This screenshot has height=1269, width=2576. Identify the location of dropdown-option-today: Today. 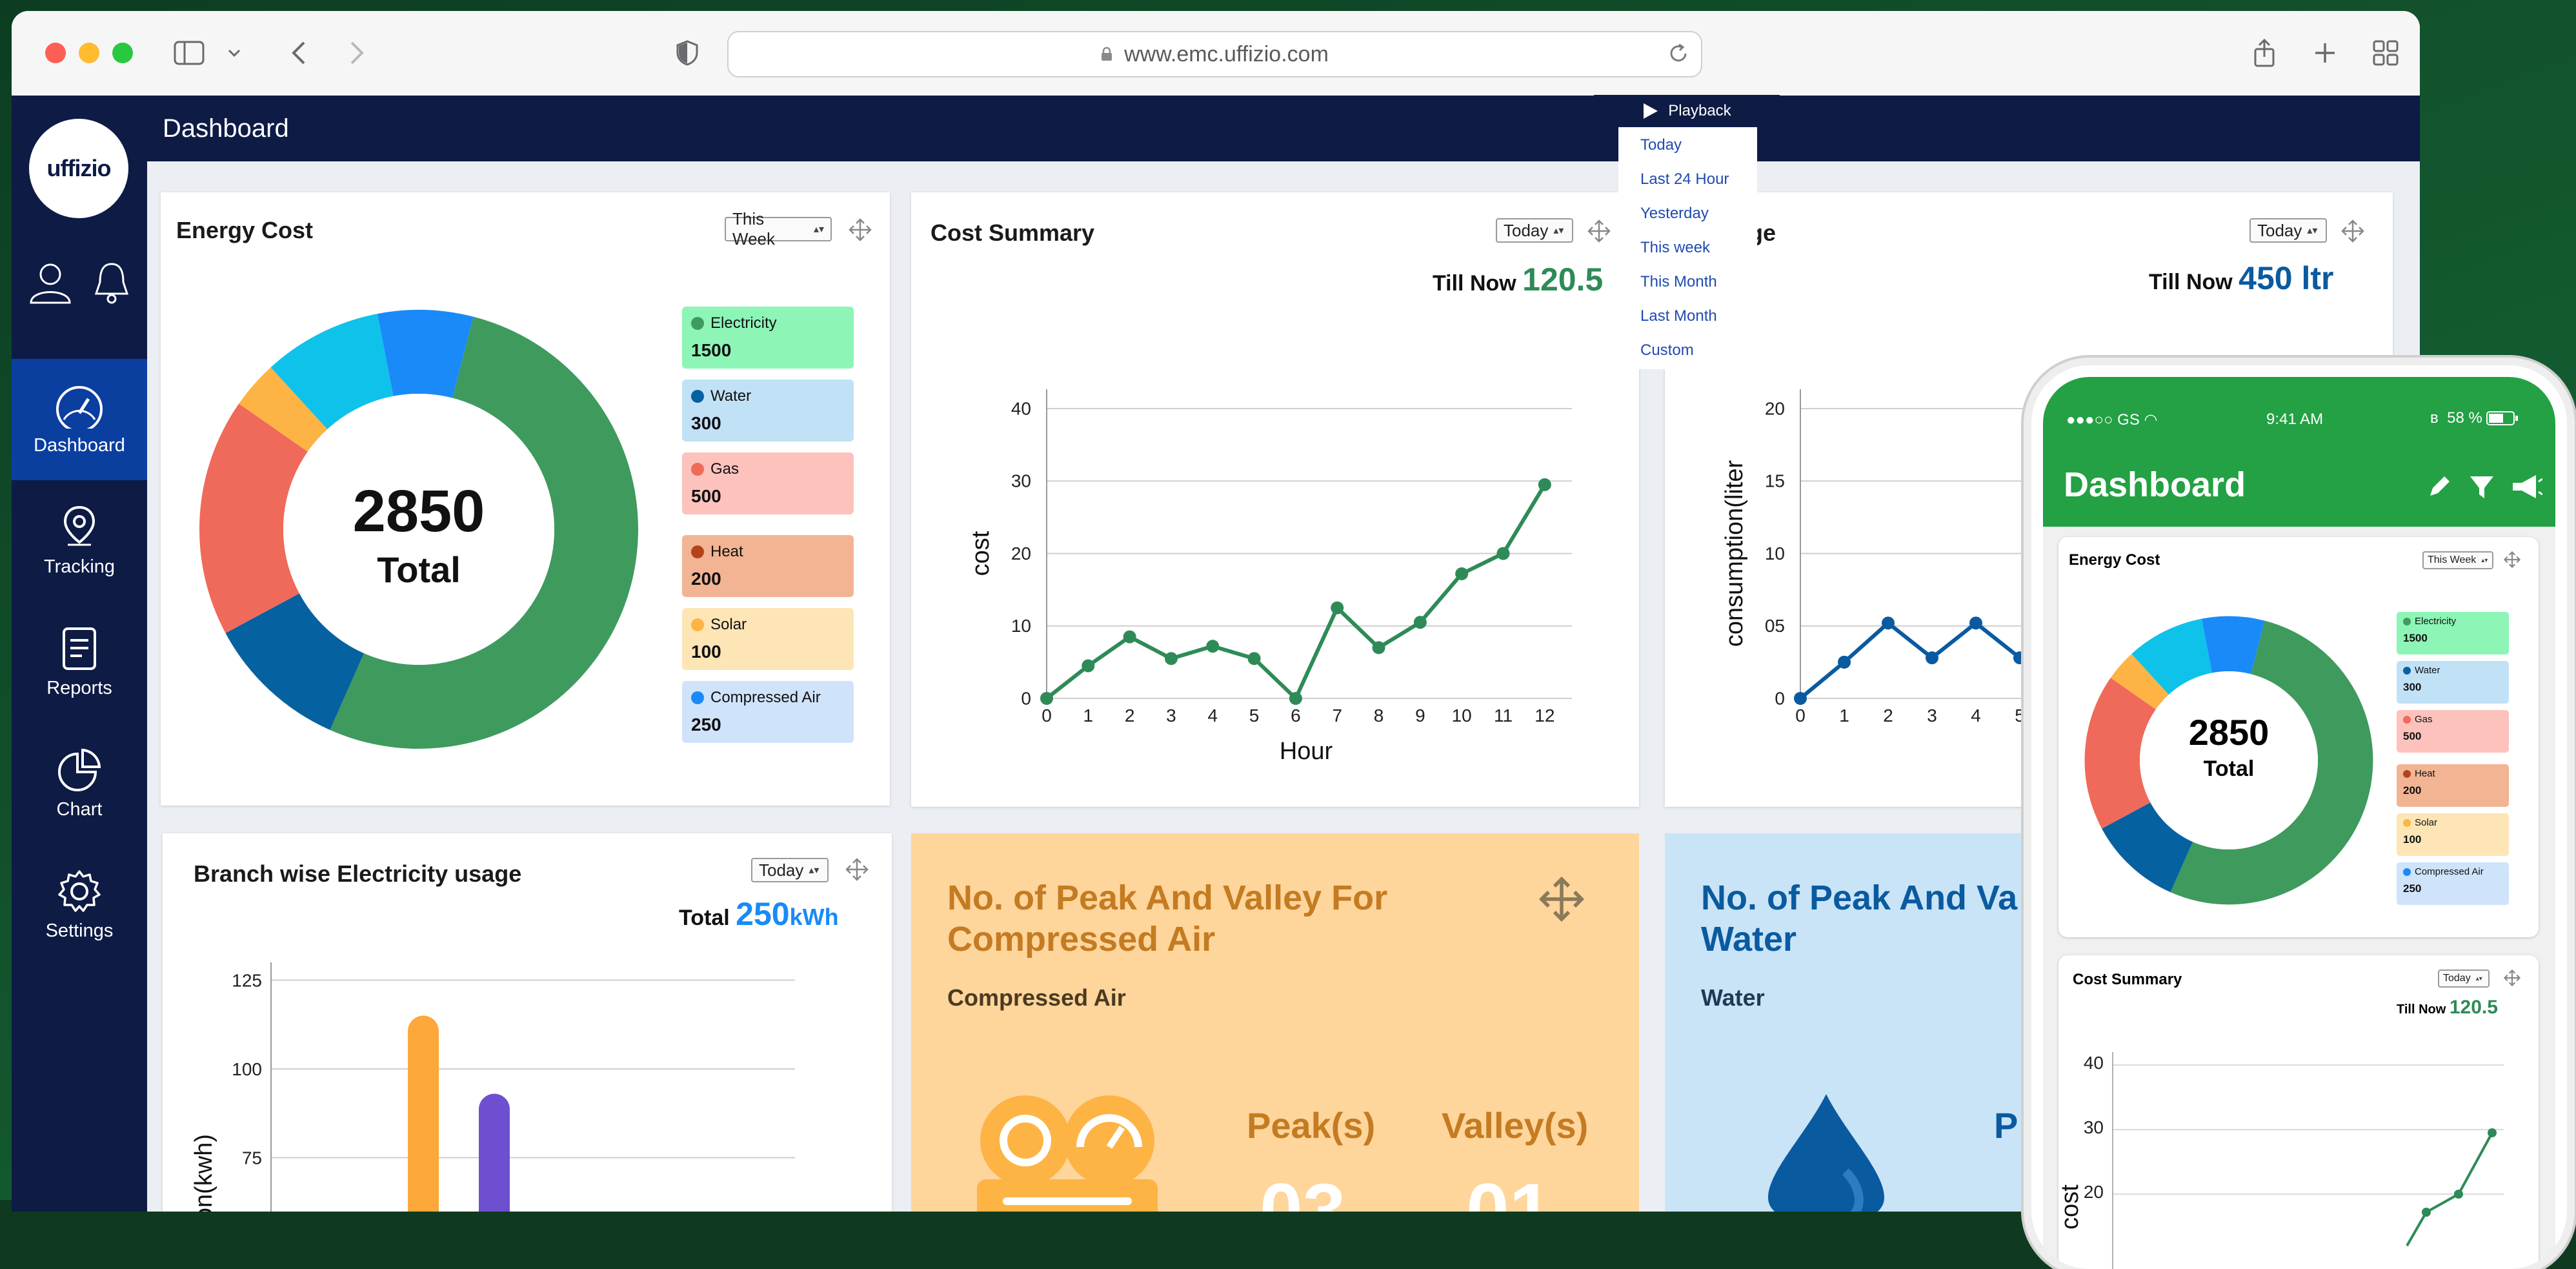
(1661, 145).